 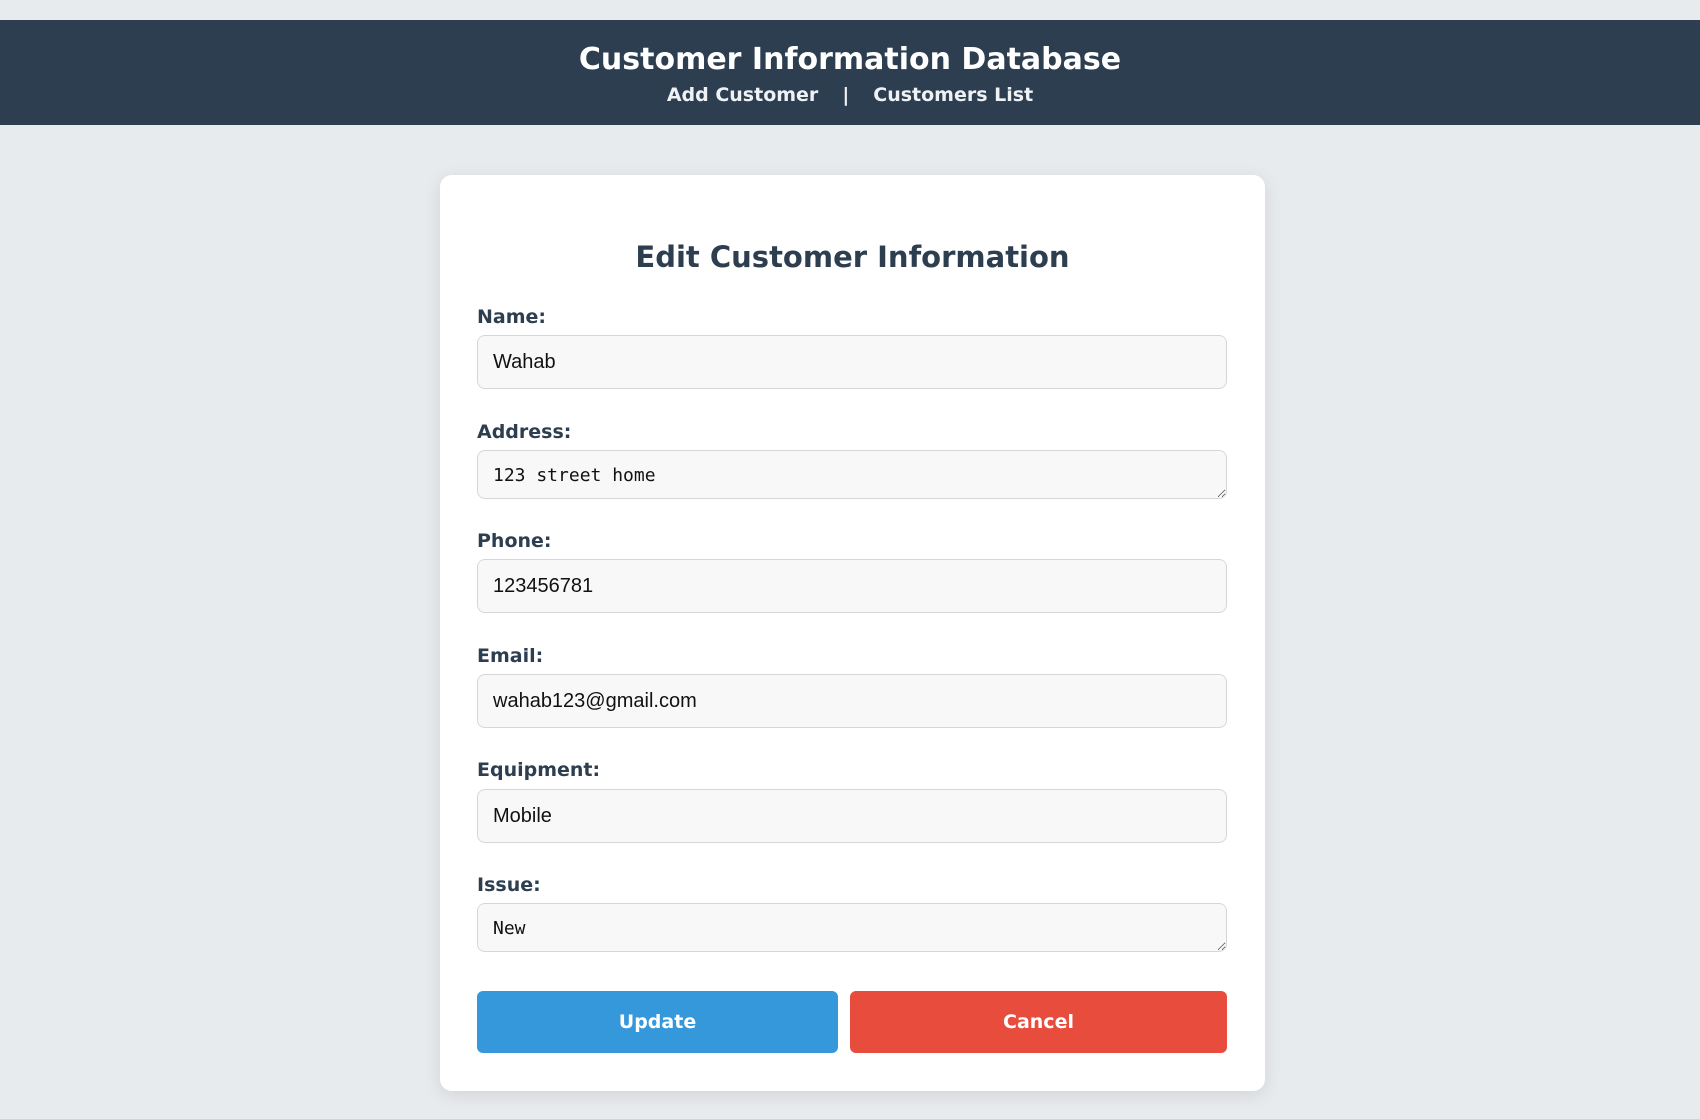 What do you see at coordinates (852, 257) in the screenshot?
I see `form-title: Edit Customer Information` at bounding box center [852, 257].